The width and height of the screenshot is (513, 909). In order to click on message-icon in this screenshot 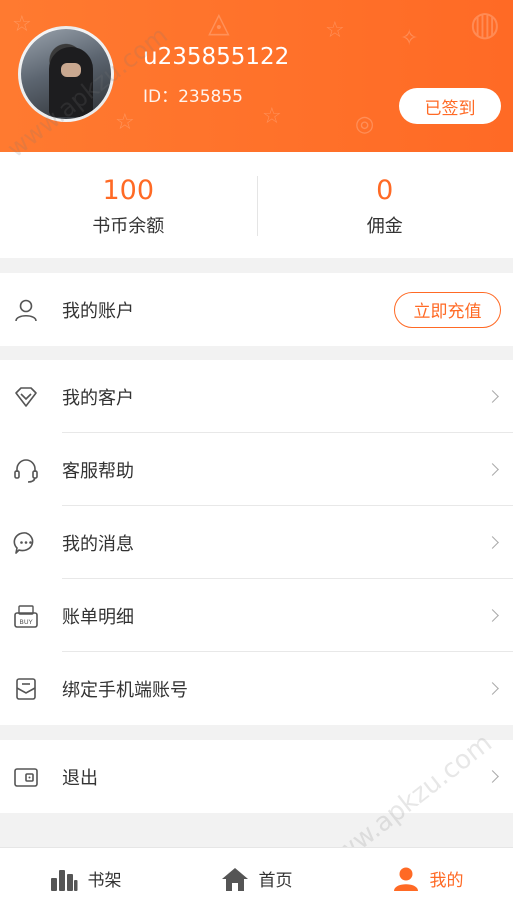, I will do `click(23, 542)`.